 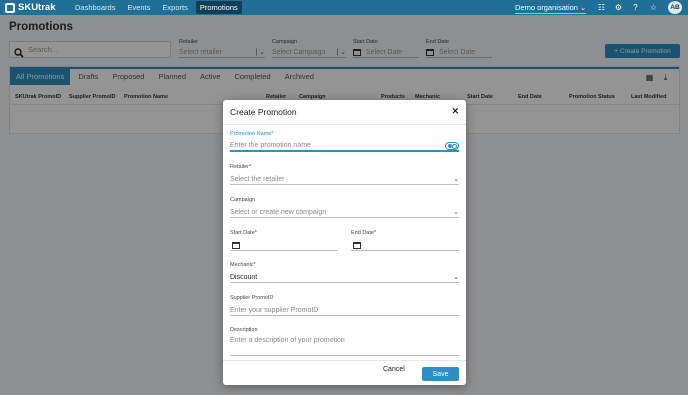 What do you see at coordinates (405, 240) in the screenshot?
I see `end-date-field: End Date*` at bounding box center [405, 240].